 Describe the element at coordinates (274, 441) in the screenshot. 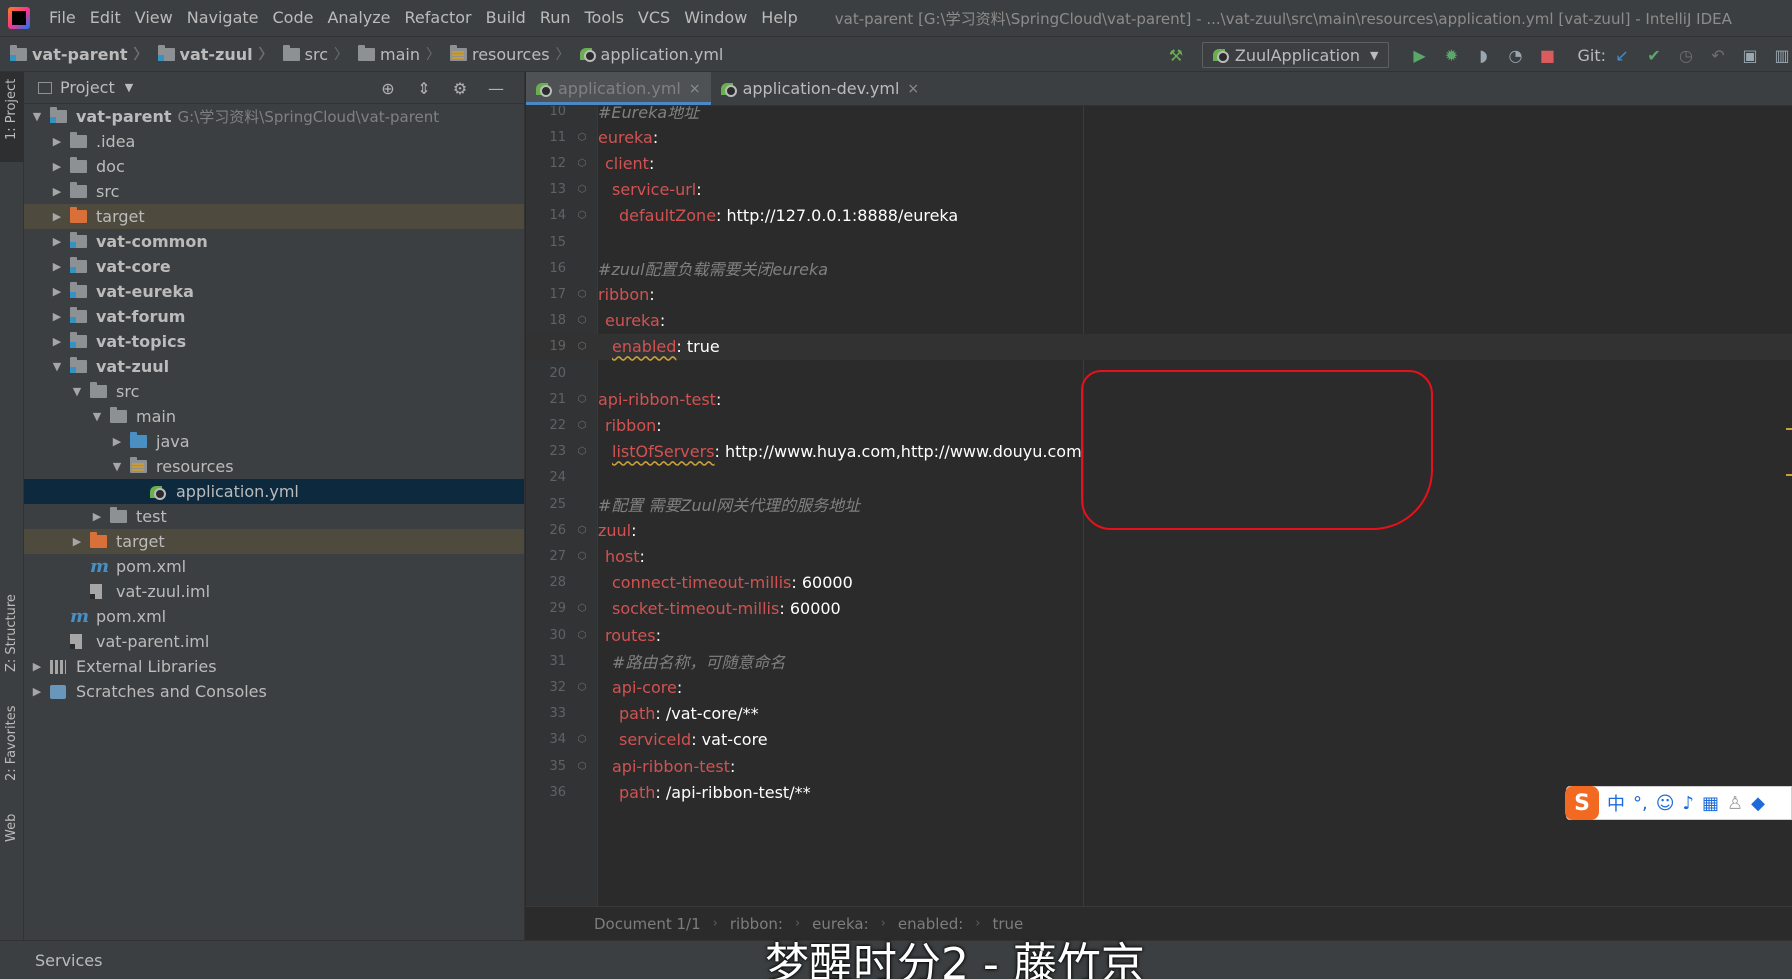

I see `tree-node: ▶ java` at that location.